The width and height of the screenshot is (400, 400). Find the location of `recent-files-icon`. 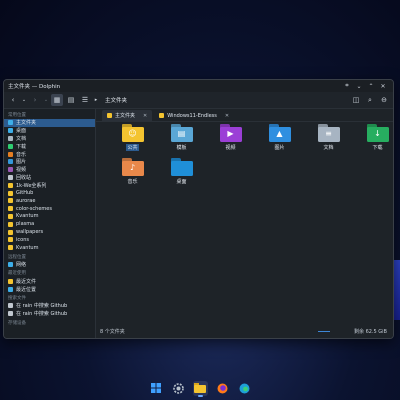

recent-files-icon is located at coordinates (10, 281).